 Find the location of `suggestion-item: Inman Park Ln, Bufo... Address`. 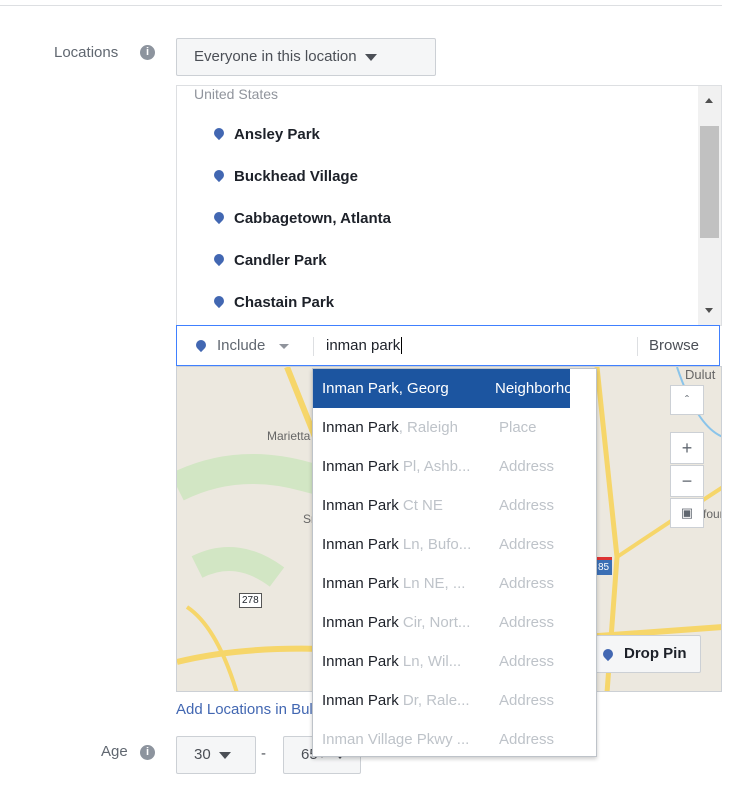

suggestion-item: Inman Park Ln, Bufo... Address is located at coordinates (441, 544).